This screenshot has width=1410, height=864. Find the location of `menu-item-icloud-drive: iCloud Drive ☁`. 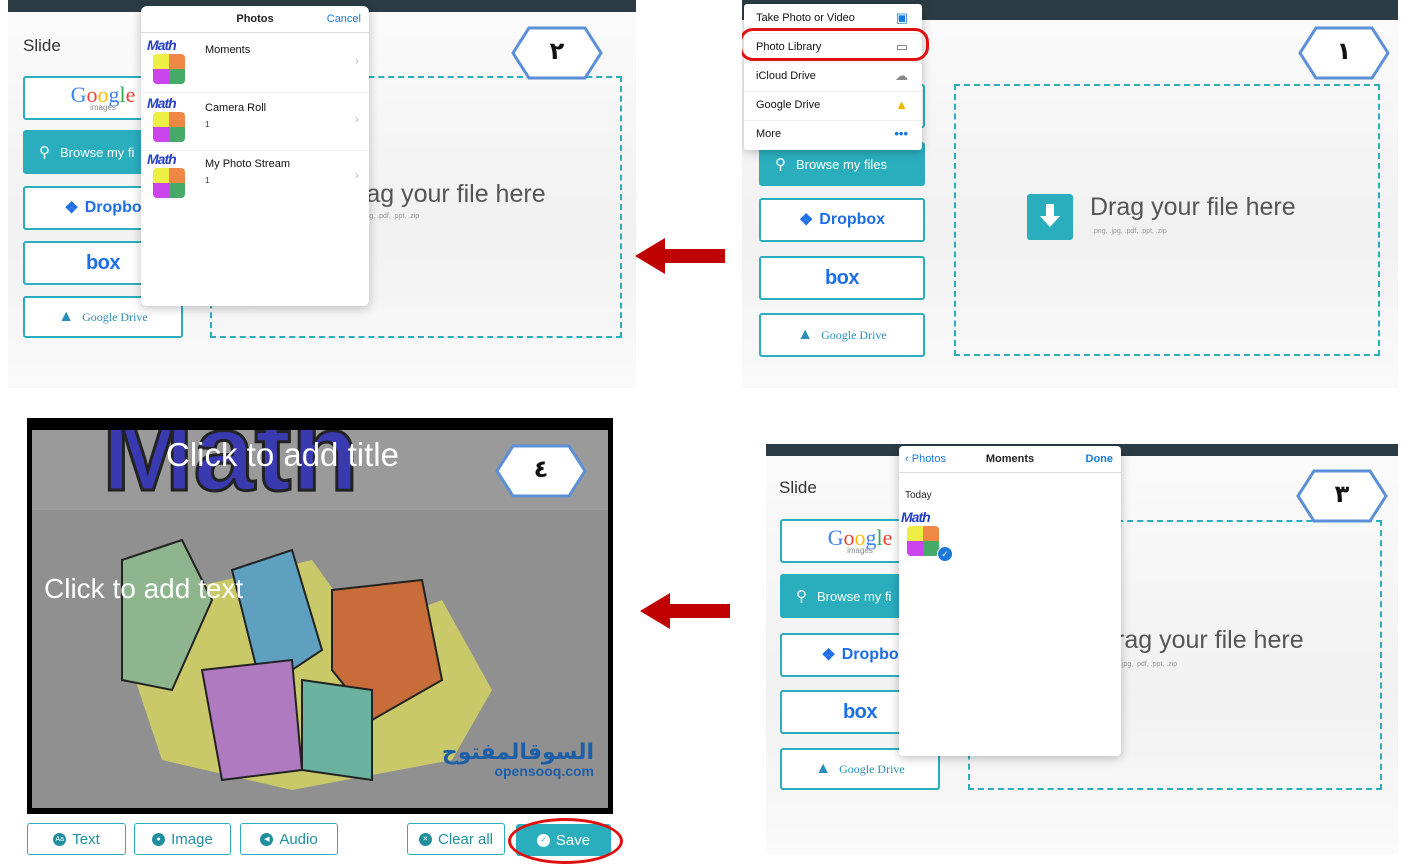

menu-item-icloud-drive: iCloud Drive ☁ is located at coordinates (833, 77).